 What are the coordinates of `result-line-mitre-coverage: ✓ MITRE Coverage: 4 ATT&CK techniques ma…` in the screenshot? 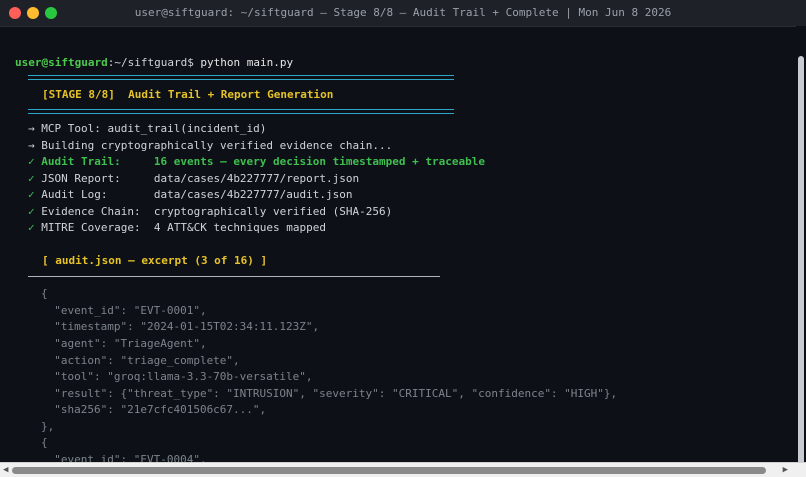 It's located at (177, 228).